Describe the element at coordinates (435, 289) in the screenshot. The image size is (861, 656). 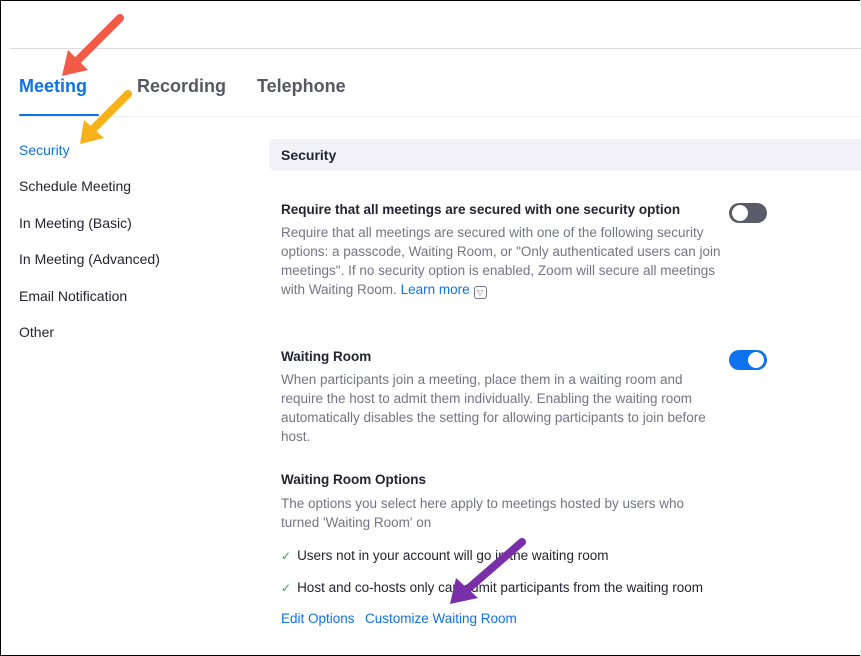
I see `learn-more-link: Learn more` at that location.